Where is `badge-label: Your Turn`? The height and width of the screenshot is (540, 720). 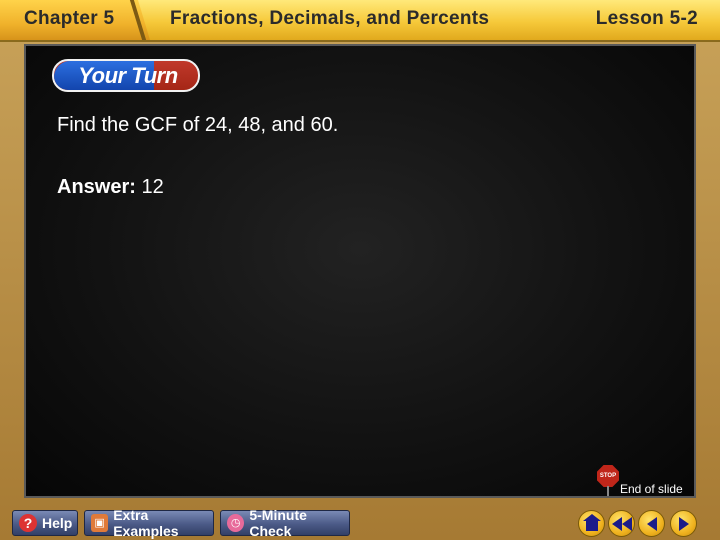
badge-label: Your Turn is located at coordinates (128, 75).